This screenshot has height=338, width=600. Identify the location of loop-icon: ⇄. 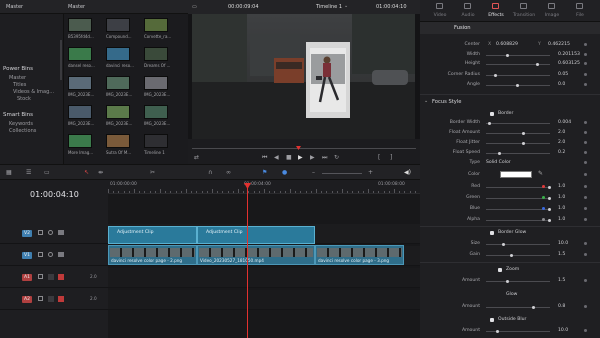
(196, 158).